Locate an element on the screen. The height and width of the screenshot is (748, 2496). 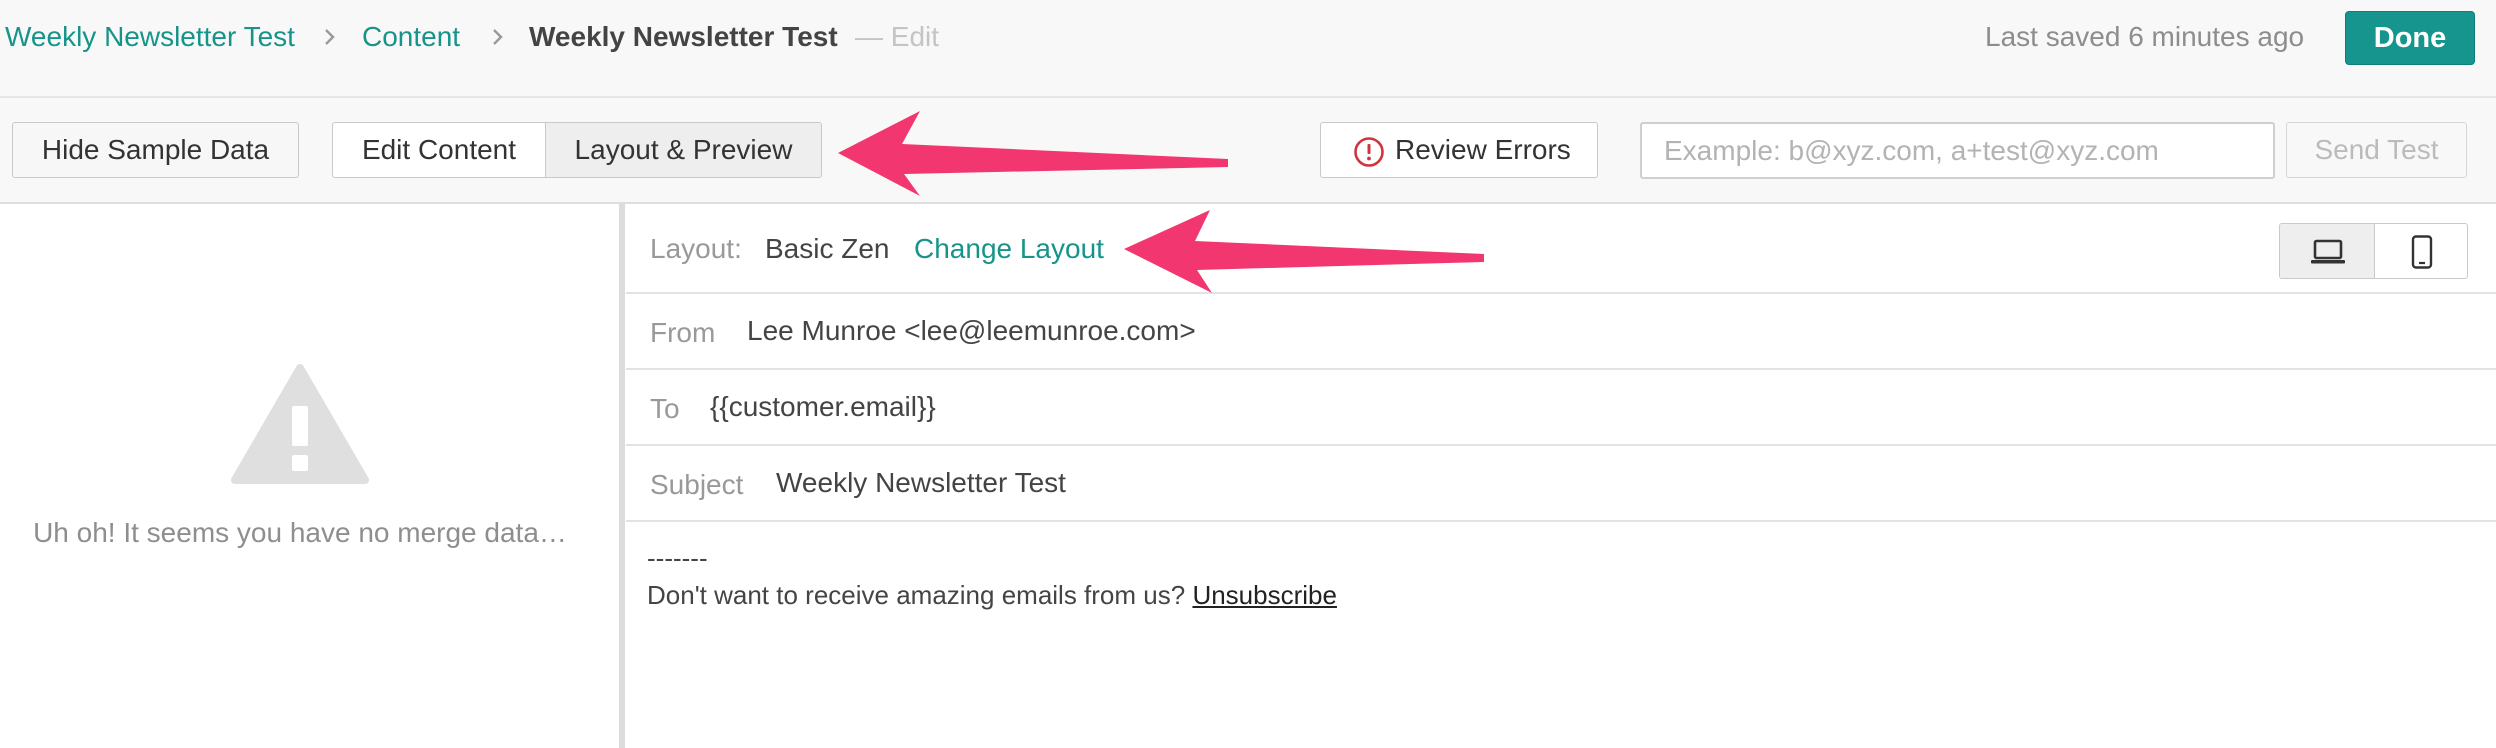
mobile-view-button is located at coordinates (2421, 251).